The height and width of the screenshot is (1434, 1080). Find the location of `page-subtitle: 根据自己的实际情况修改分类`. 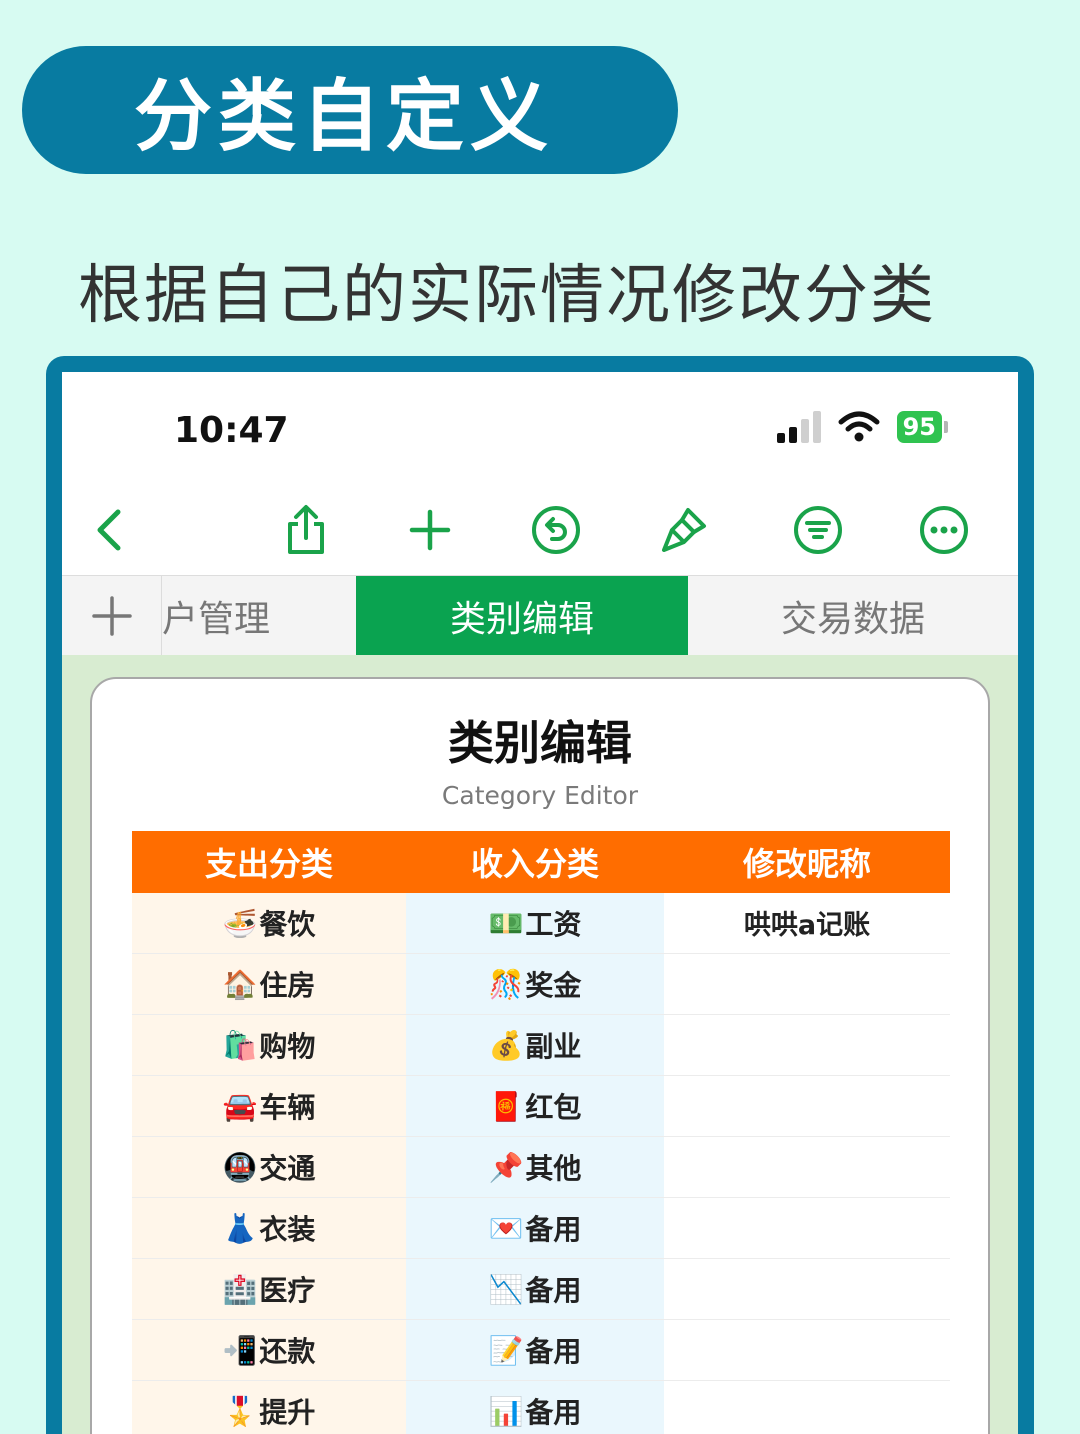

page-subtitle: 根据自己的实际情况修改分类 is located at coordinates (507, 296).